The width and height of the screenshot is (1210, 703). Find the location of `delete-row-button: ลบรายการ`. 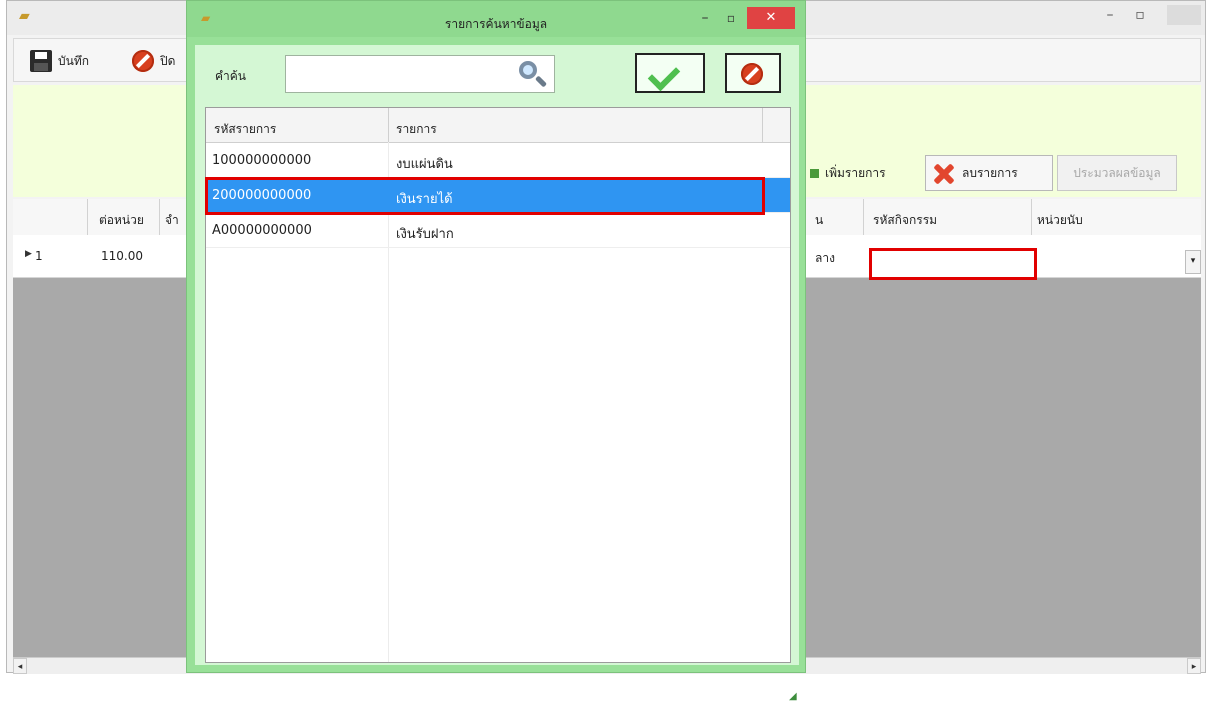

delete-row-button: ลบรายการ is located at coordinates (989, 173).